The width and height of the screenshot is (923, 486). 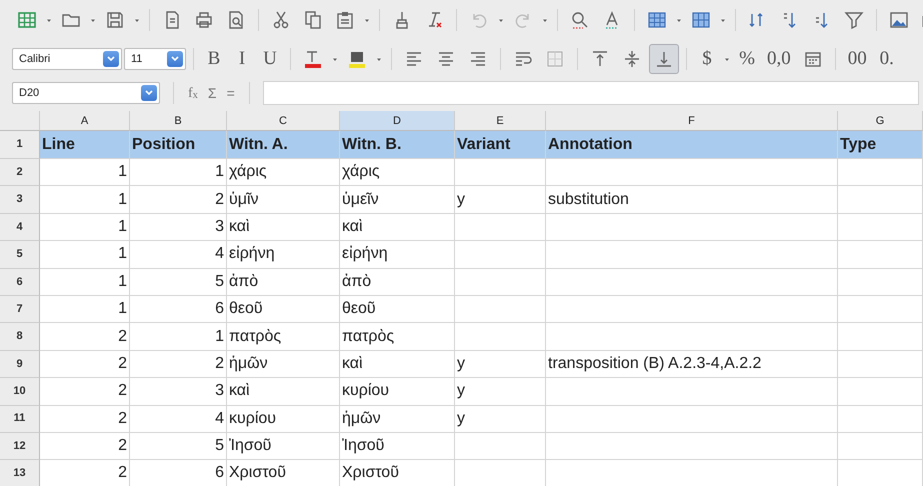 What do you see at coordinates (85, 121) in the screenshot?
I see `column-header: A` at bounding box center [85, 121].